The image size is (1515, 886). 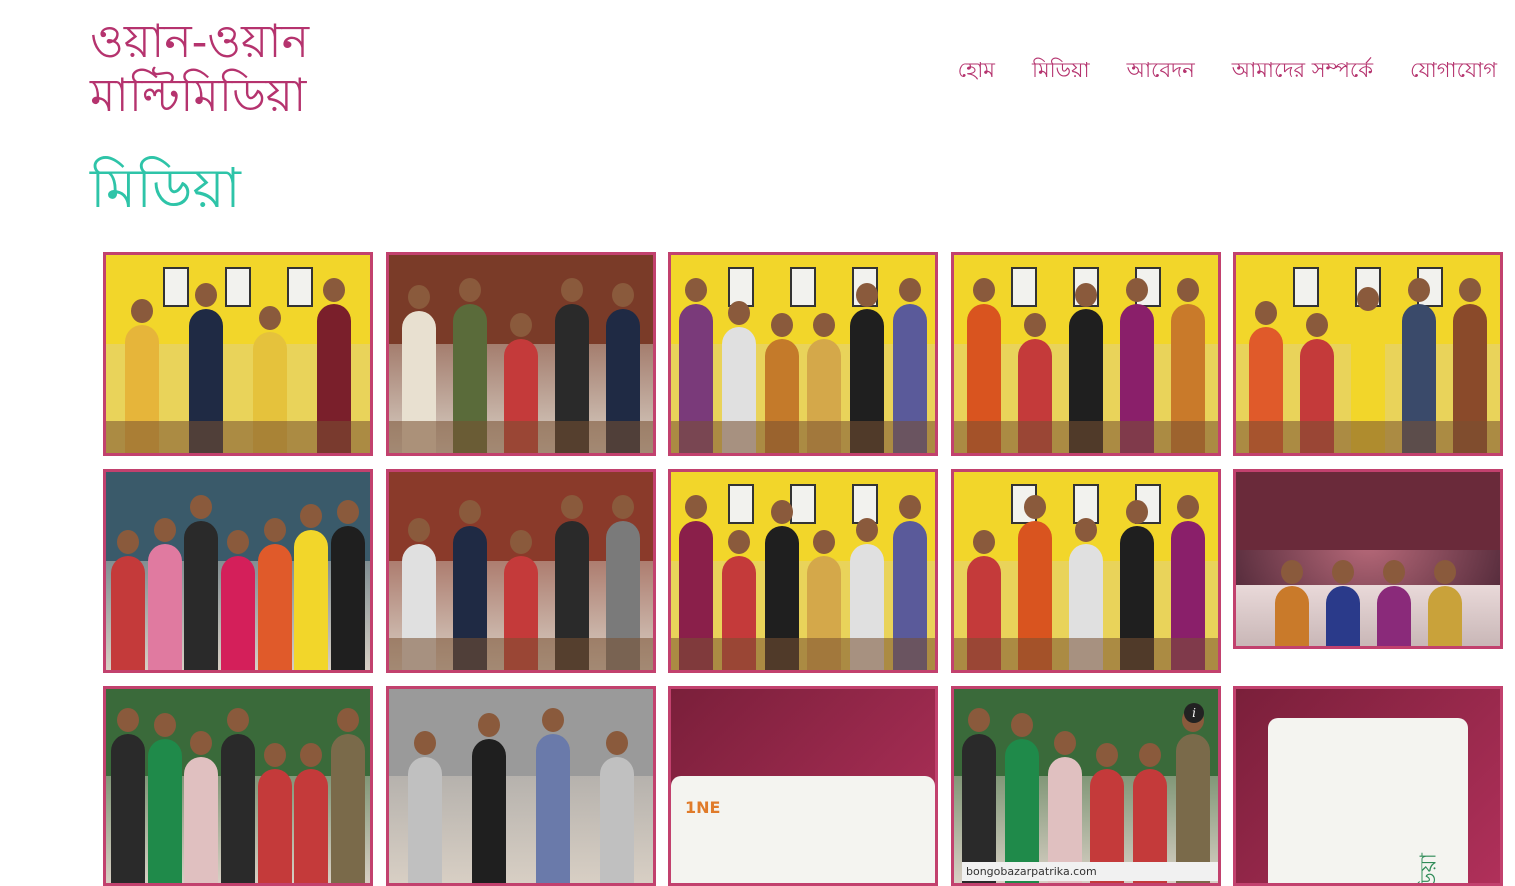 What do you see at coordinates (976, 70) in the screenshot?
I see `nav-home: হোম` at bounding box center [976, 70].